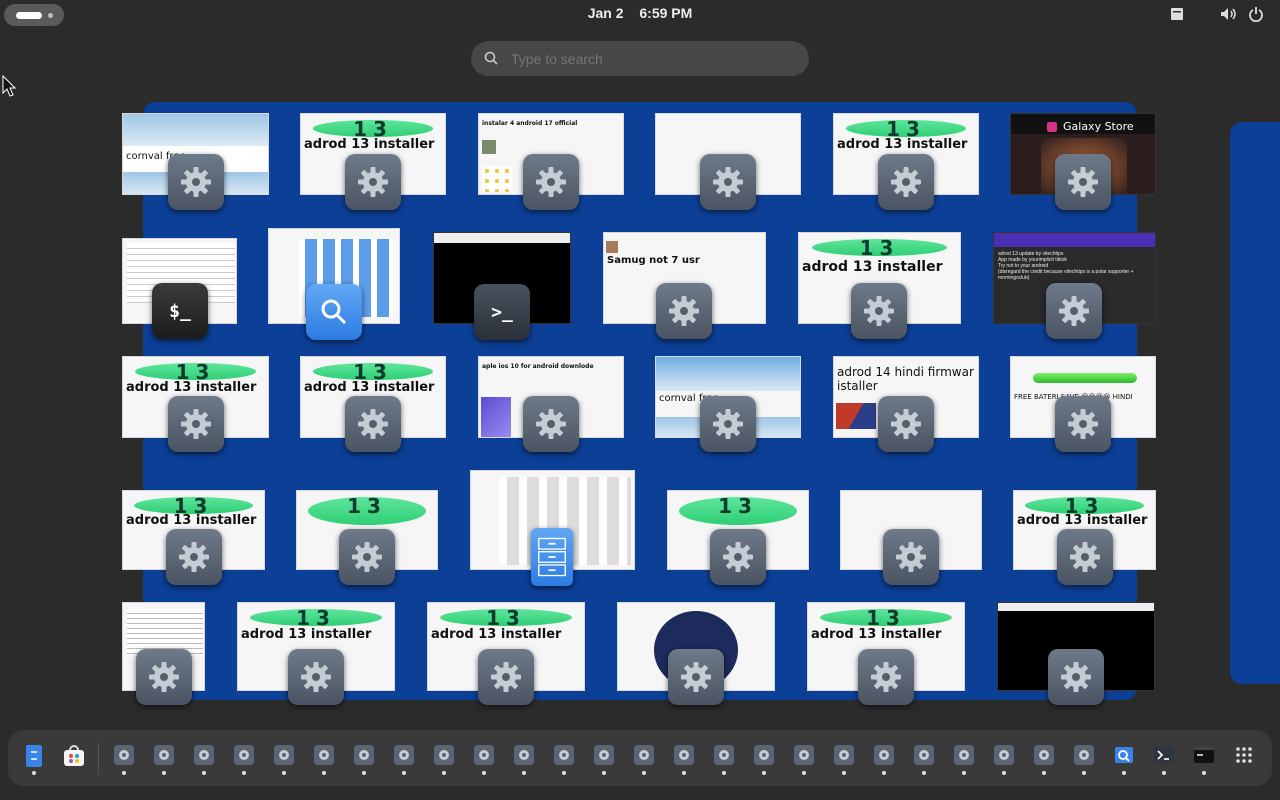 The width and height of the screenshot is (1280, 800). I want to click on title-bar, so click(1076, 607).